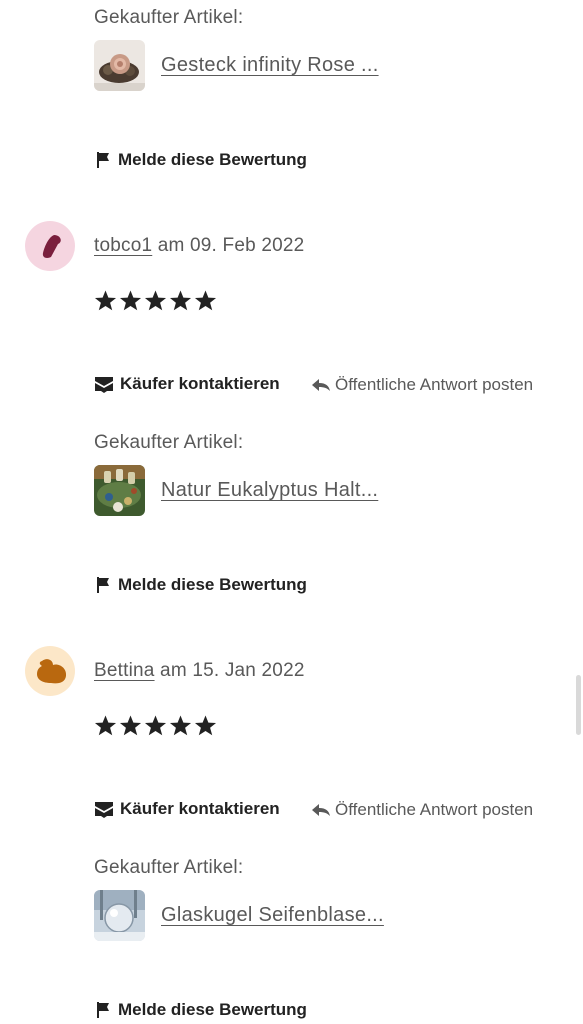 This screenshot has width=583, height=1024. I want to click on glass-ball-image, so click(119, 915).